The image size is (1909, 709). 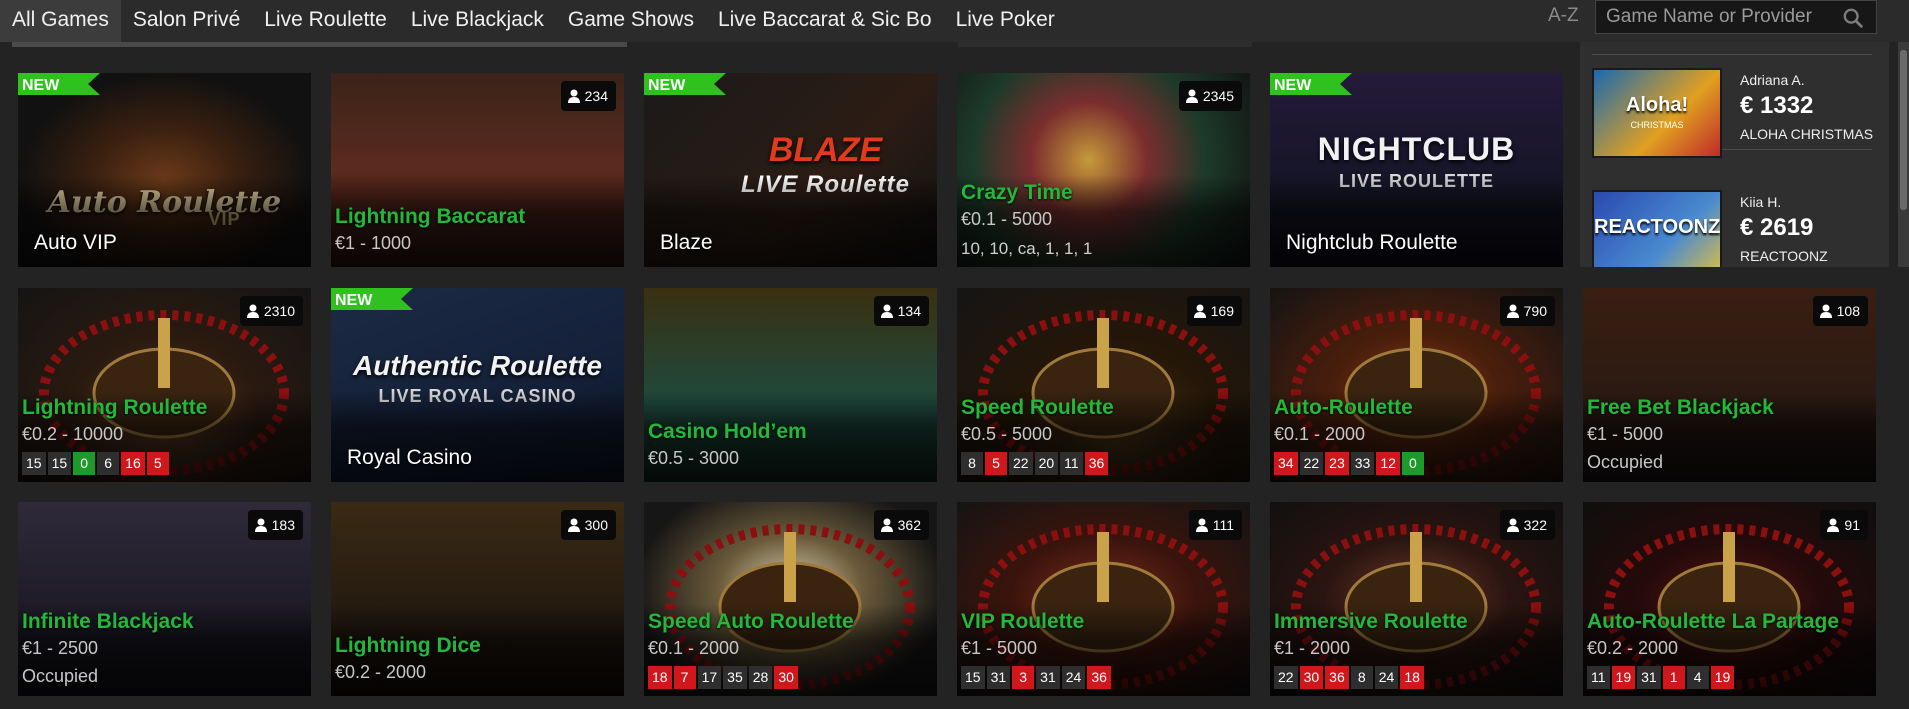 I want to click on player-count-badge: 790, so click(x=1527, y=311).